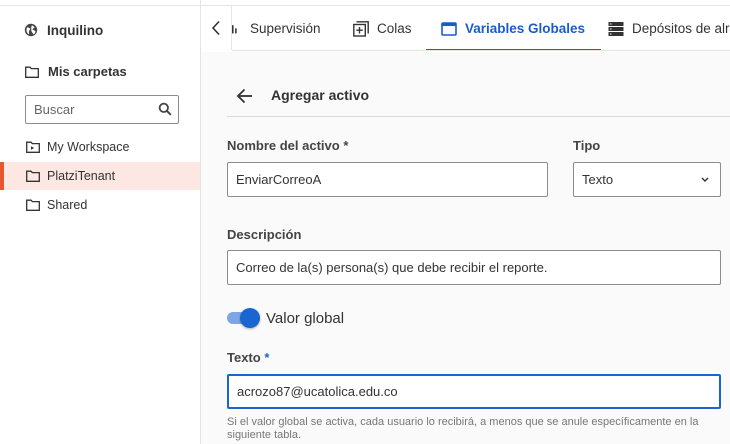 The width and height of the screenshot is (730, 444). I want to click on global-value-toggle-row: Valor global, so click(285, 318).